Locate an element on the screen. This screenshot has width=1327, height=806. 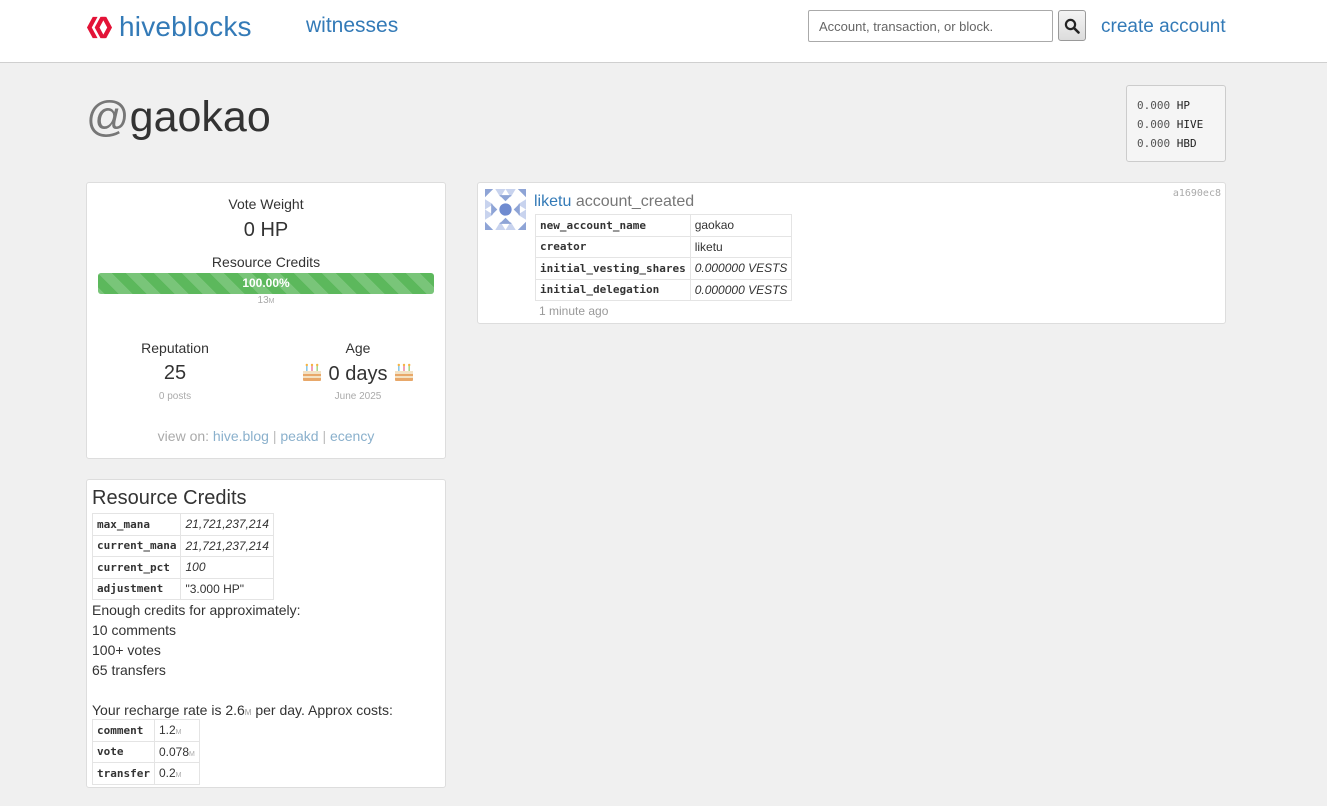
account-created-date: June 2025 is located at coordinates (358, 396).